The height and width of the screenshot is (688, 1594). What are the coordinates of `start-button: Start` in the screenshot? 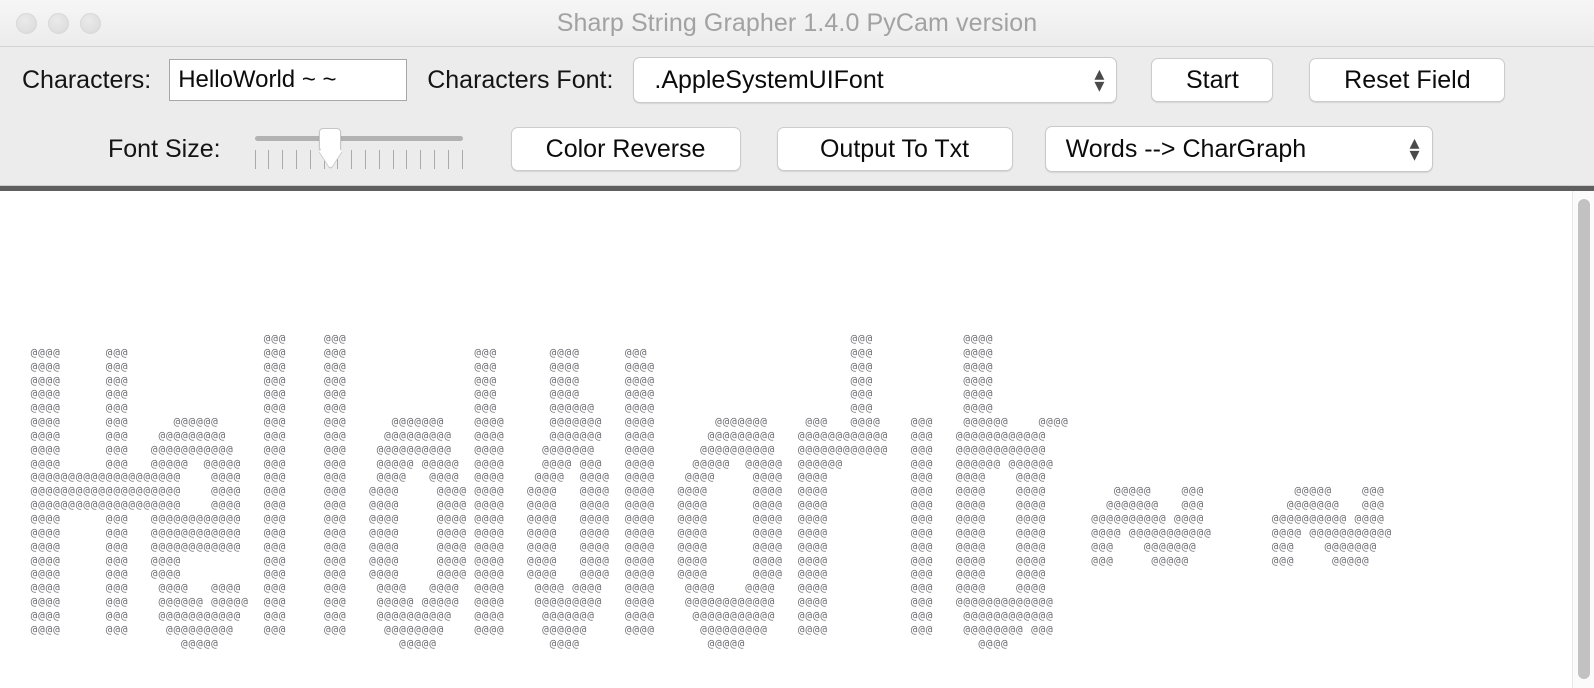 It's located at (1212, 80).